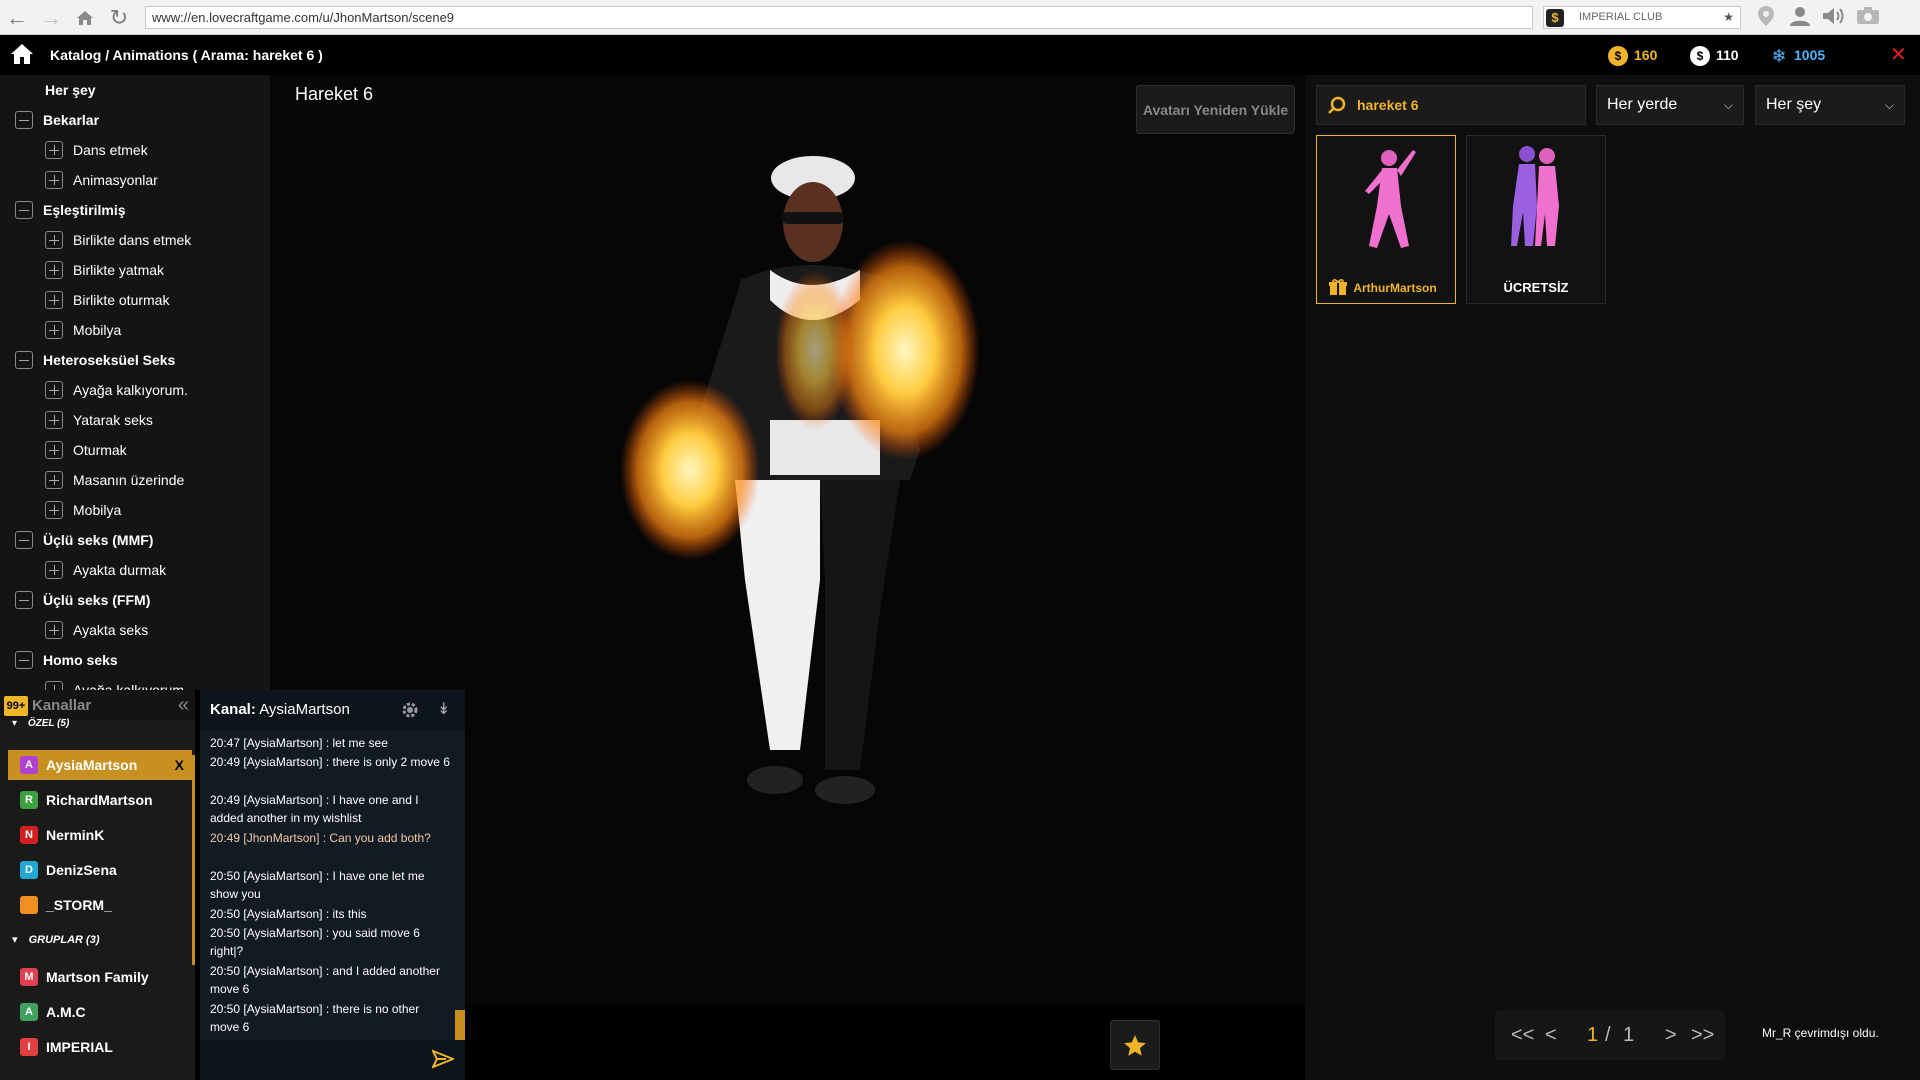  Describe the element at coordinates (57, 120) in the screenshot. I see `category-item: Bekarlar` at that location.